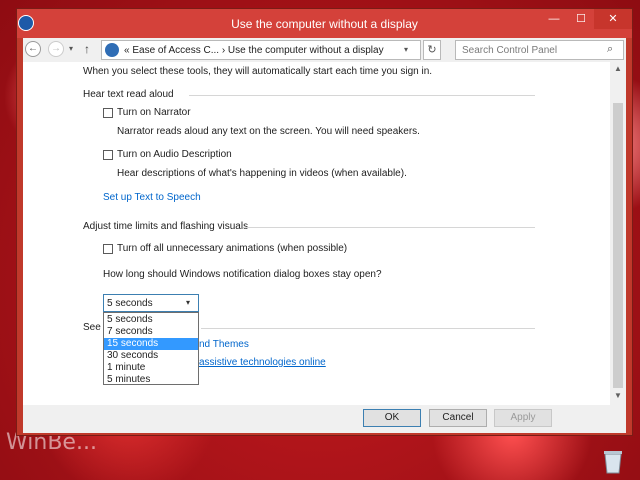  What do you see at coordinates (130, 303) in the screenshot?
I see `select-value: 5 seconds` at bounding box center [130, 303].